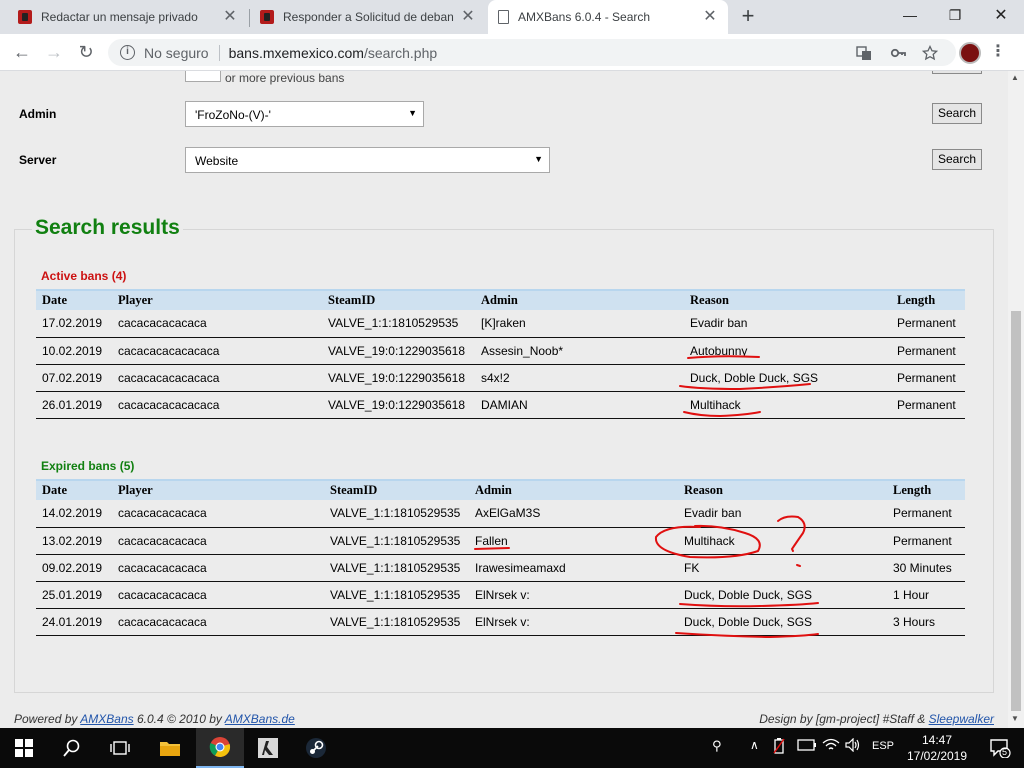  I want to click on network-icon, so click(831, 746).